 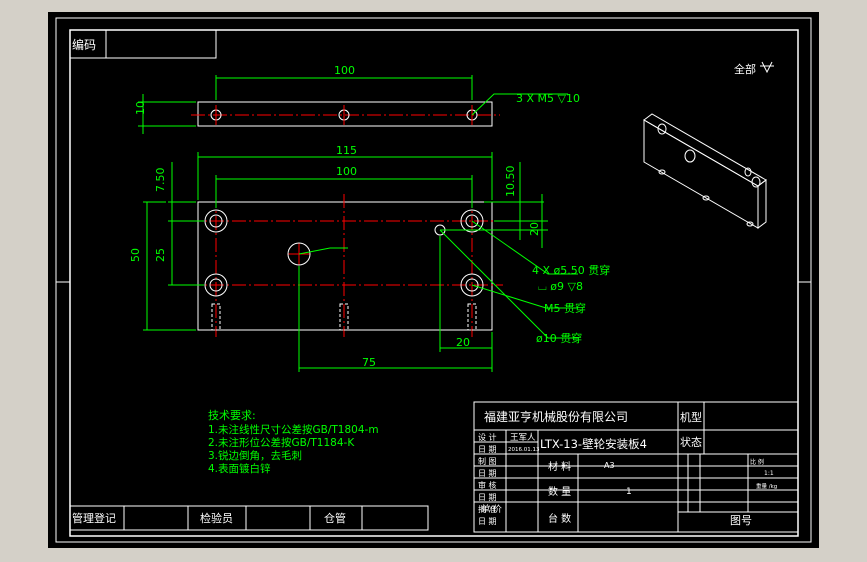 I want to click on tb-date-label-1: 日 期, so click(x=487, y=449).